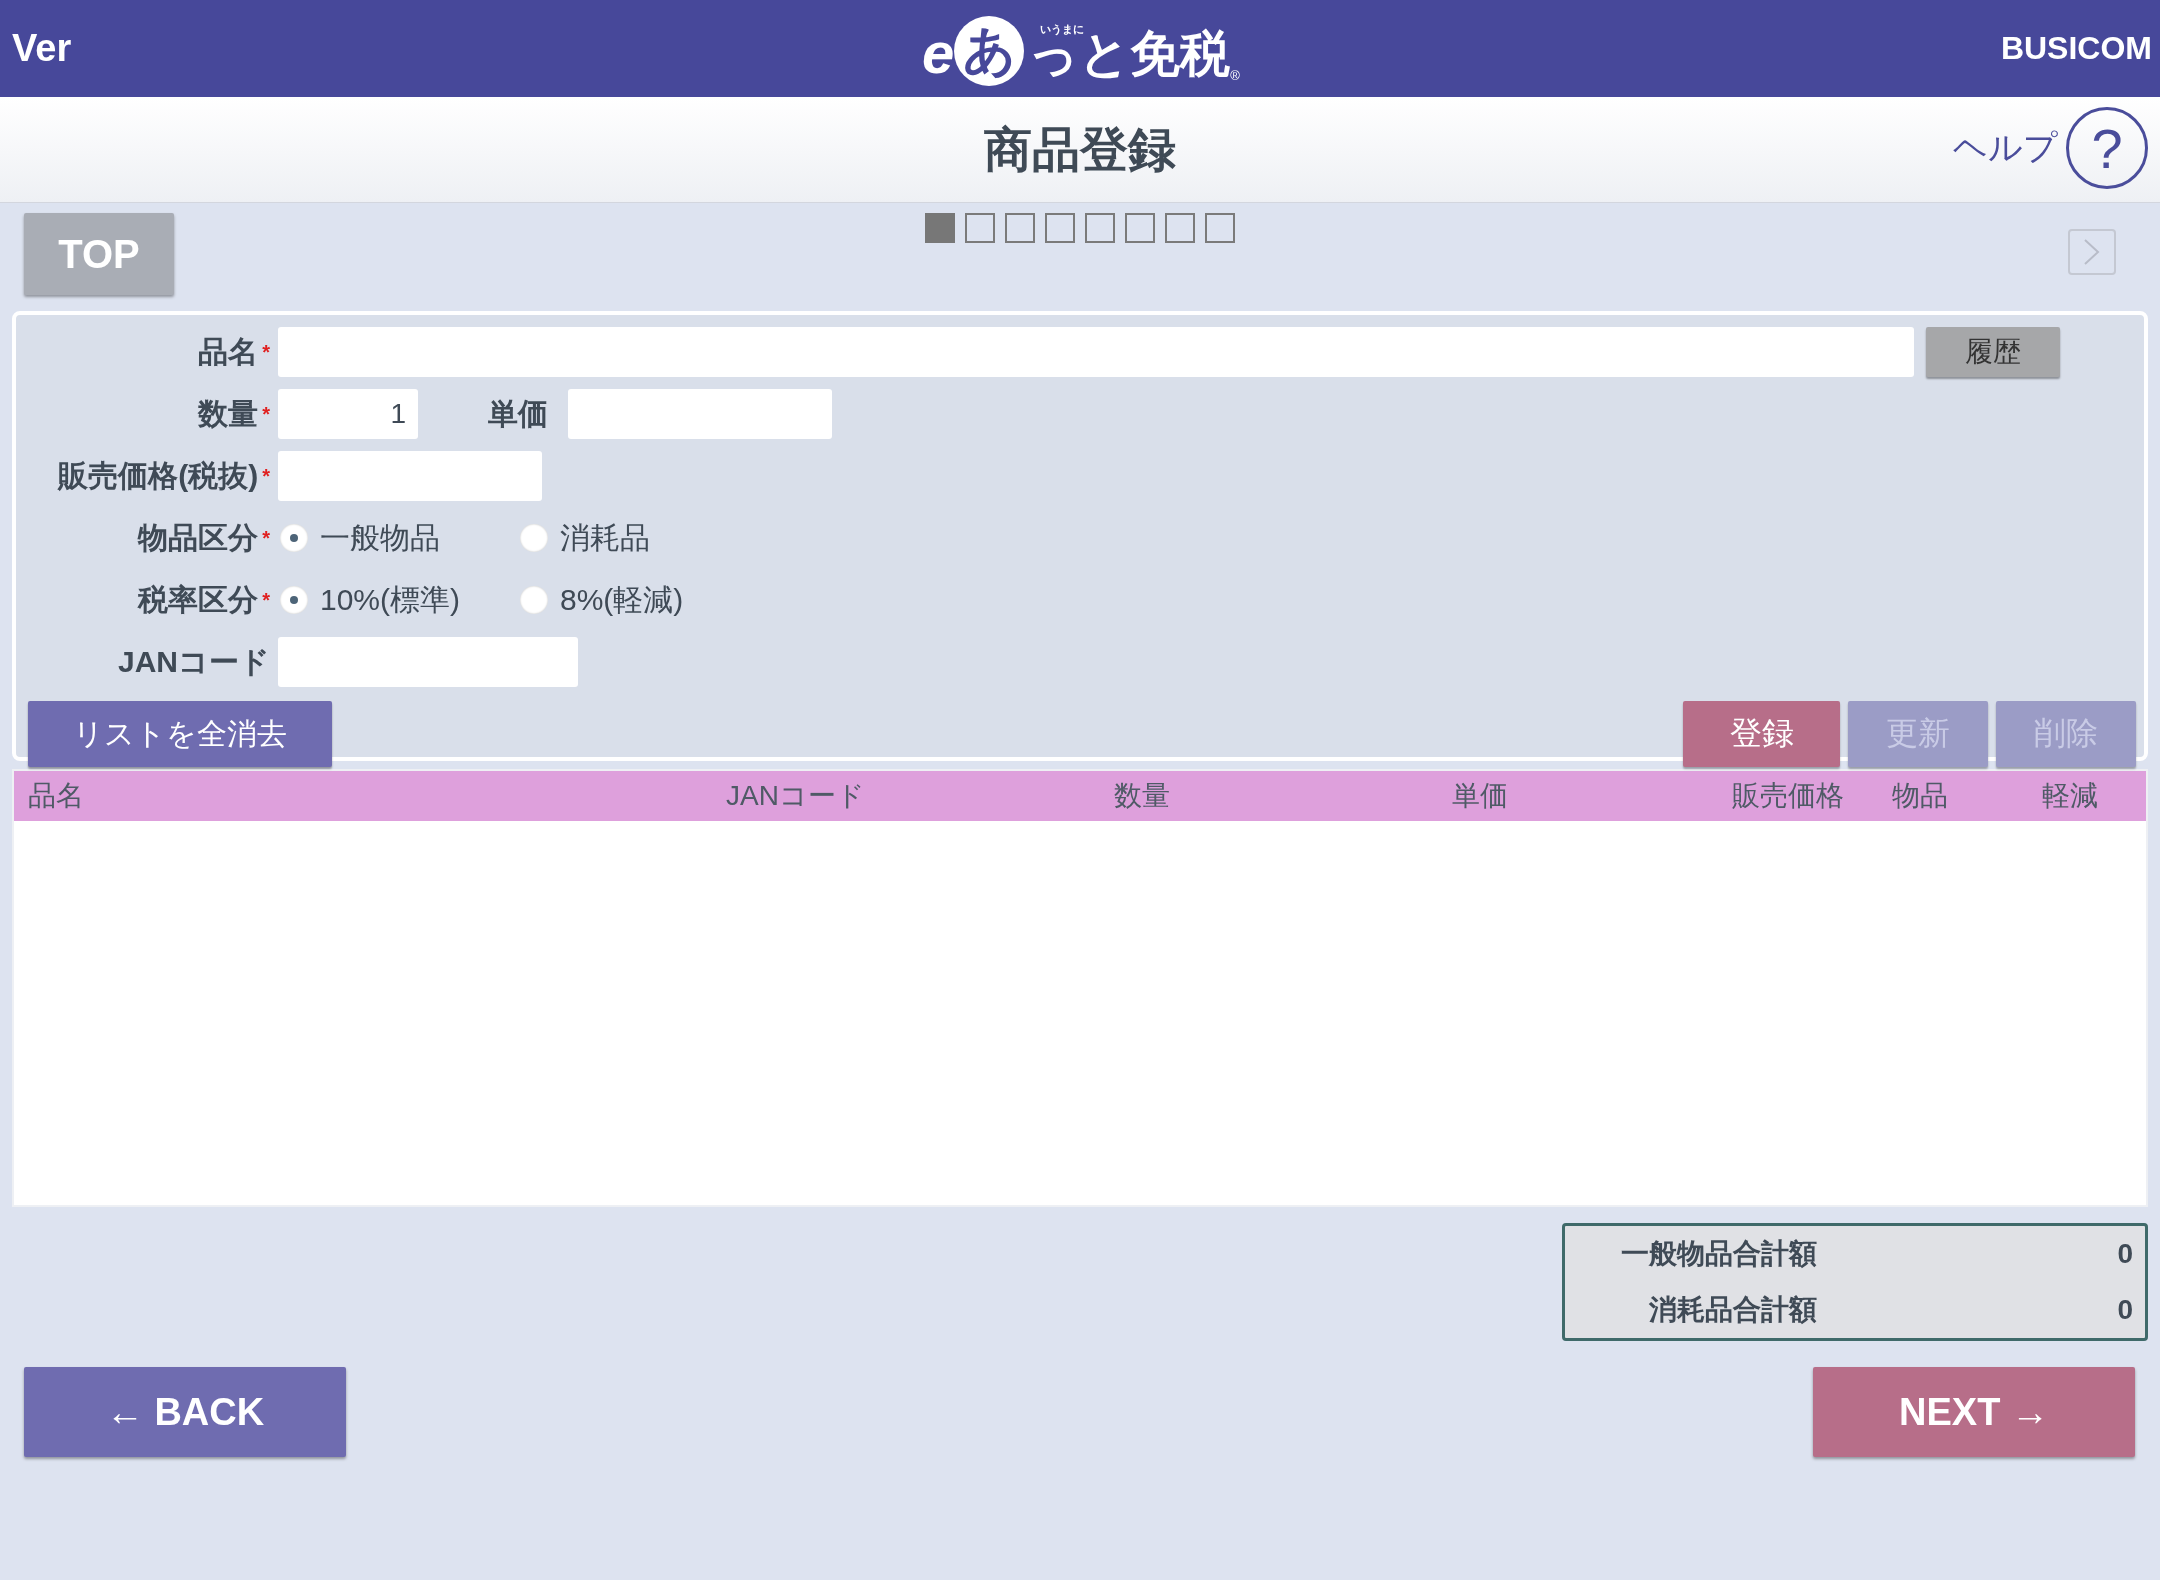  What do you see at coordinates (2092, 252) in the screenshot?
I see `chevron-right-icon` at bounding box center [2092, 252].